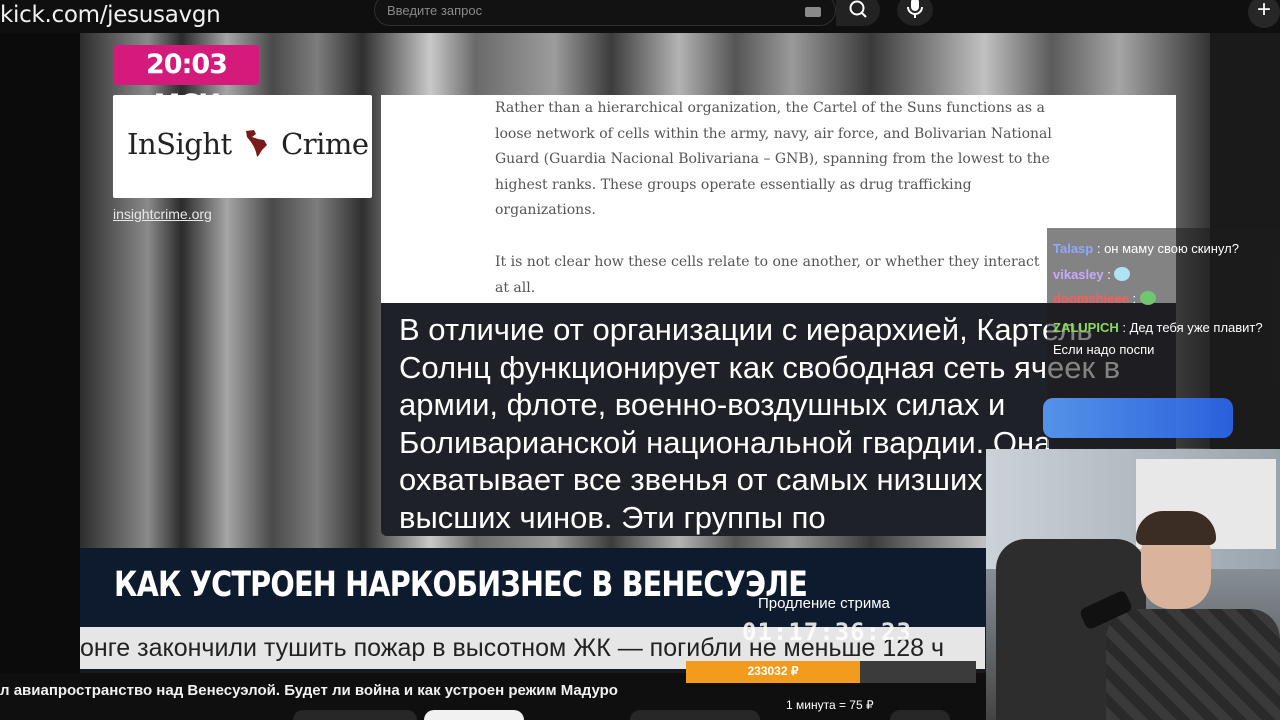 This screenshot has width=1280, height=720. Describe the element at coordinates (858, 9) in the screenshot. I see `search-icon` at that location.